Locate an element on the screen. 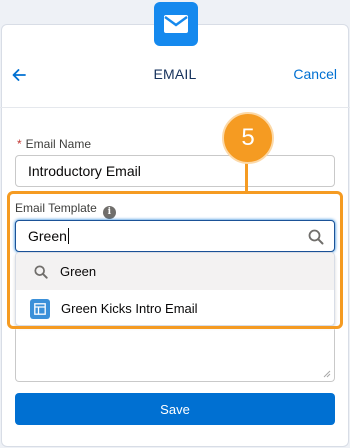  search-input-value: Green is located at coordinates (47, 236).